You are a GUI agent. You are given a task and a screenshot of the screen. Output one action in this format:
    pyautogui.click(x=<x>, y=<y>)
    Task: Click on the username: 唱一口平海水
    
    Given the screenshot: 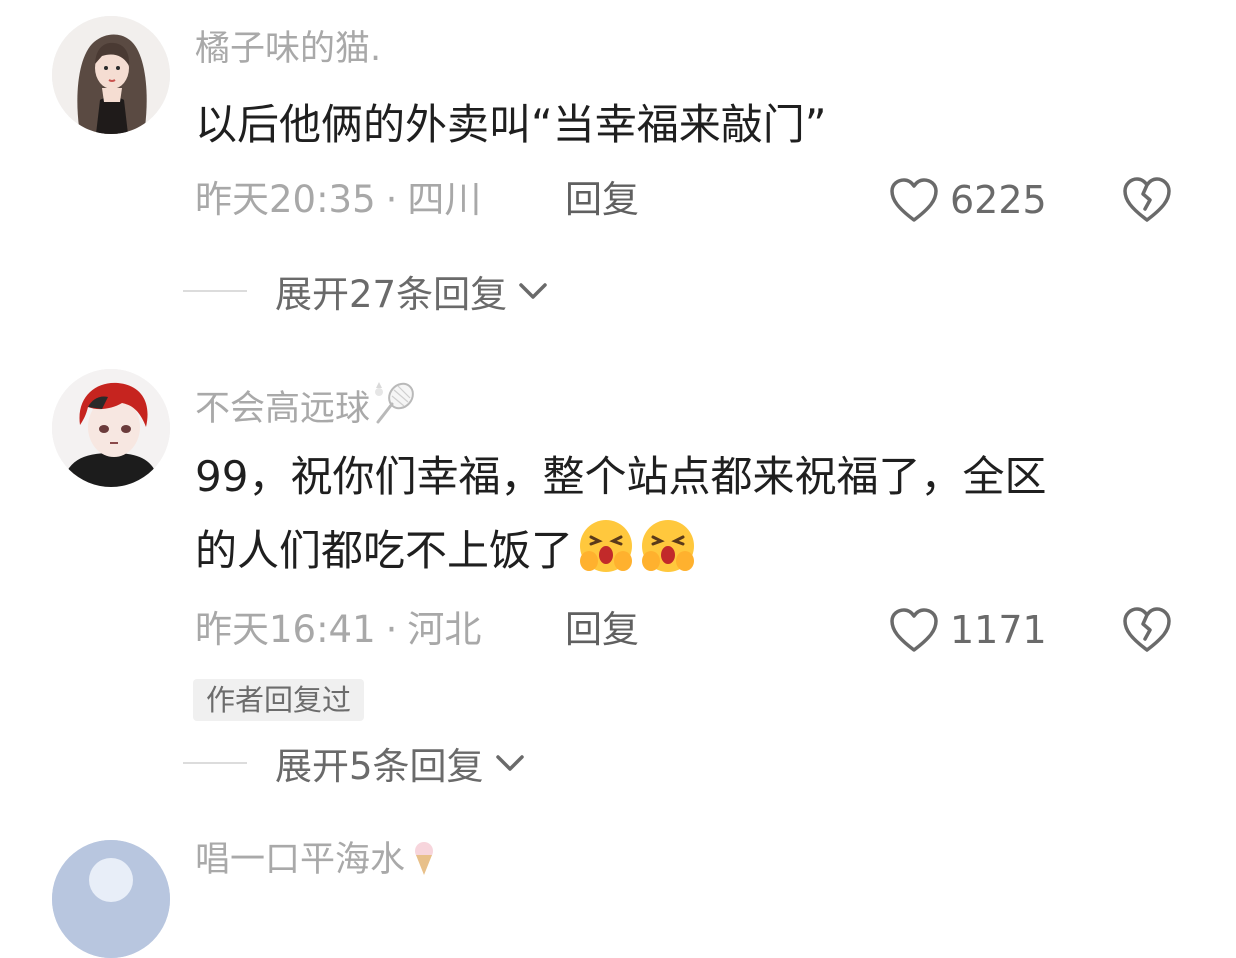 What is the action you would take?
    pyautogui.click(x=319, y=860)
    